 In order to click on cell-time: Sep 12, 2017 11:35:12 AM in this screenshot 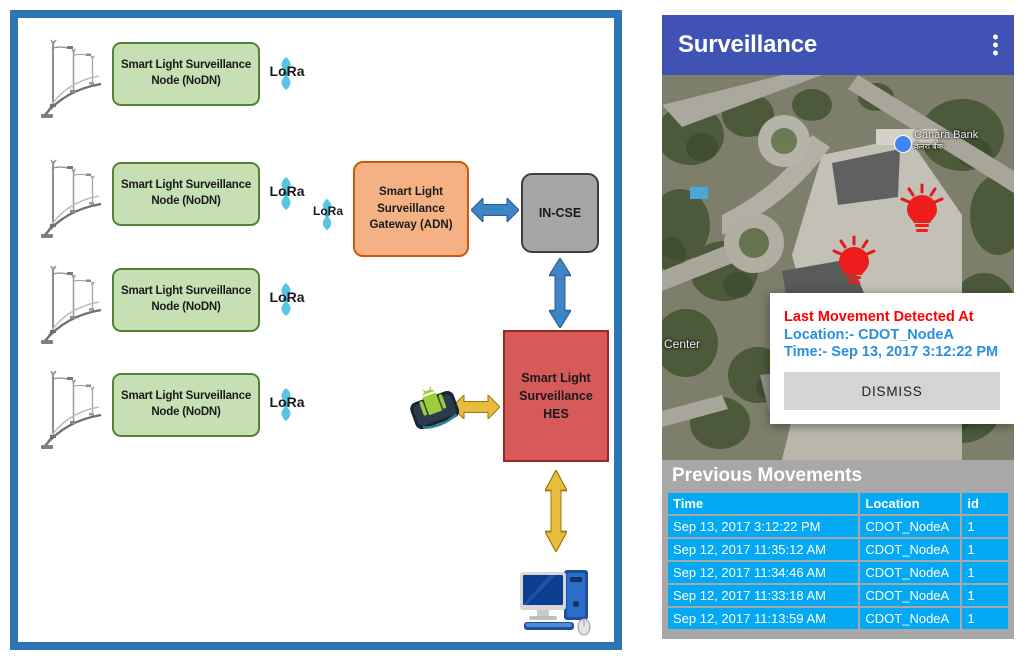, I will do `click(763, 549)`.